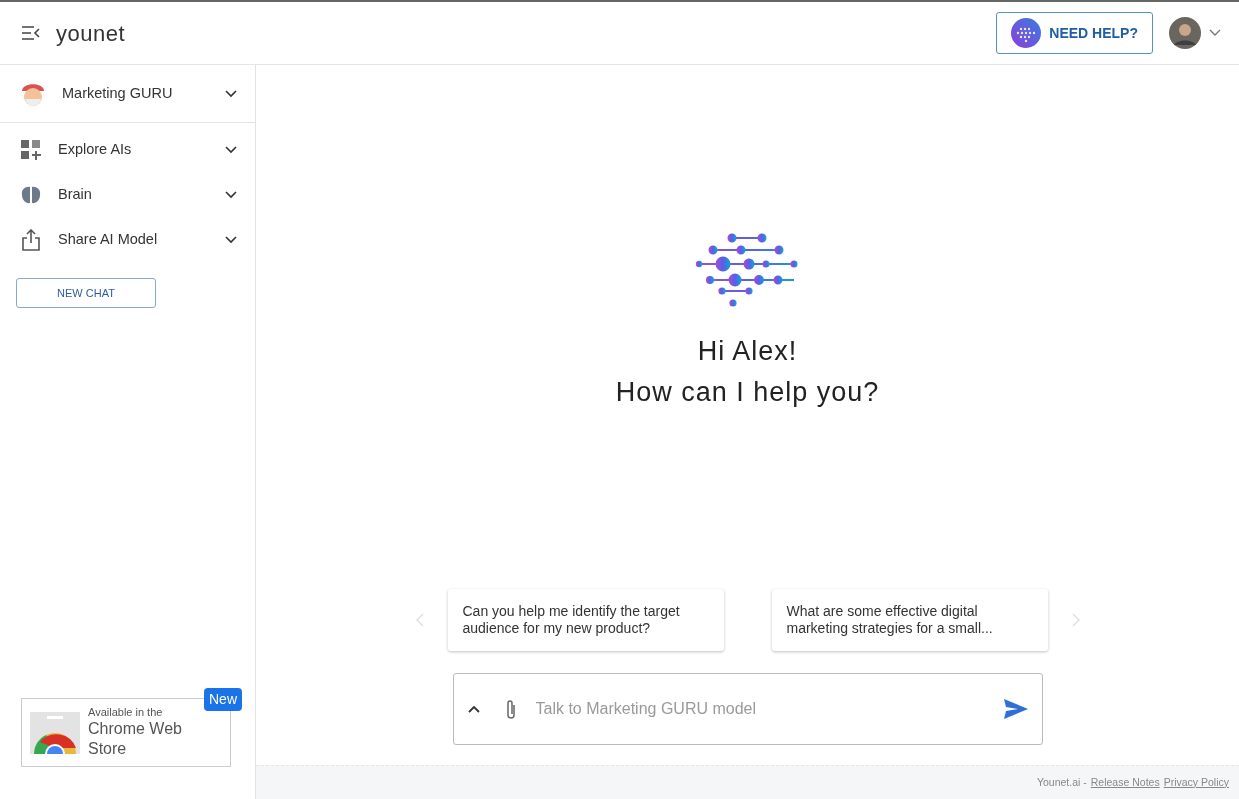  Describe the element at coordinates (585, 620) in the screenshot. I see `suggestion-card: Can you help me identify the target audience for my new product?` at that location.